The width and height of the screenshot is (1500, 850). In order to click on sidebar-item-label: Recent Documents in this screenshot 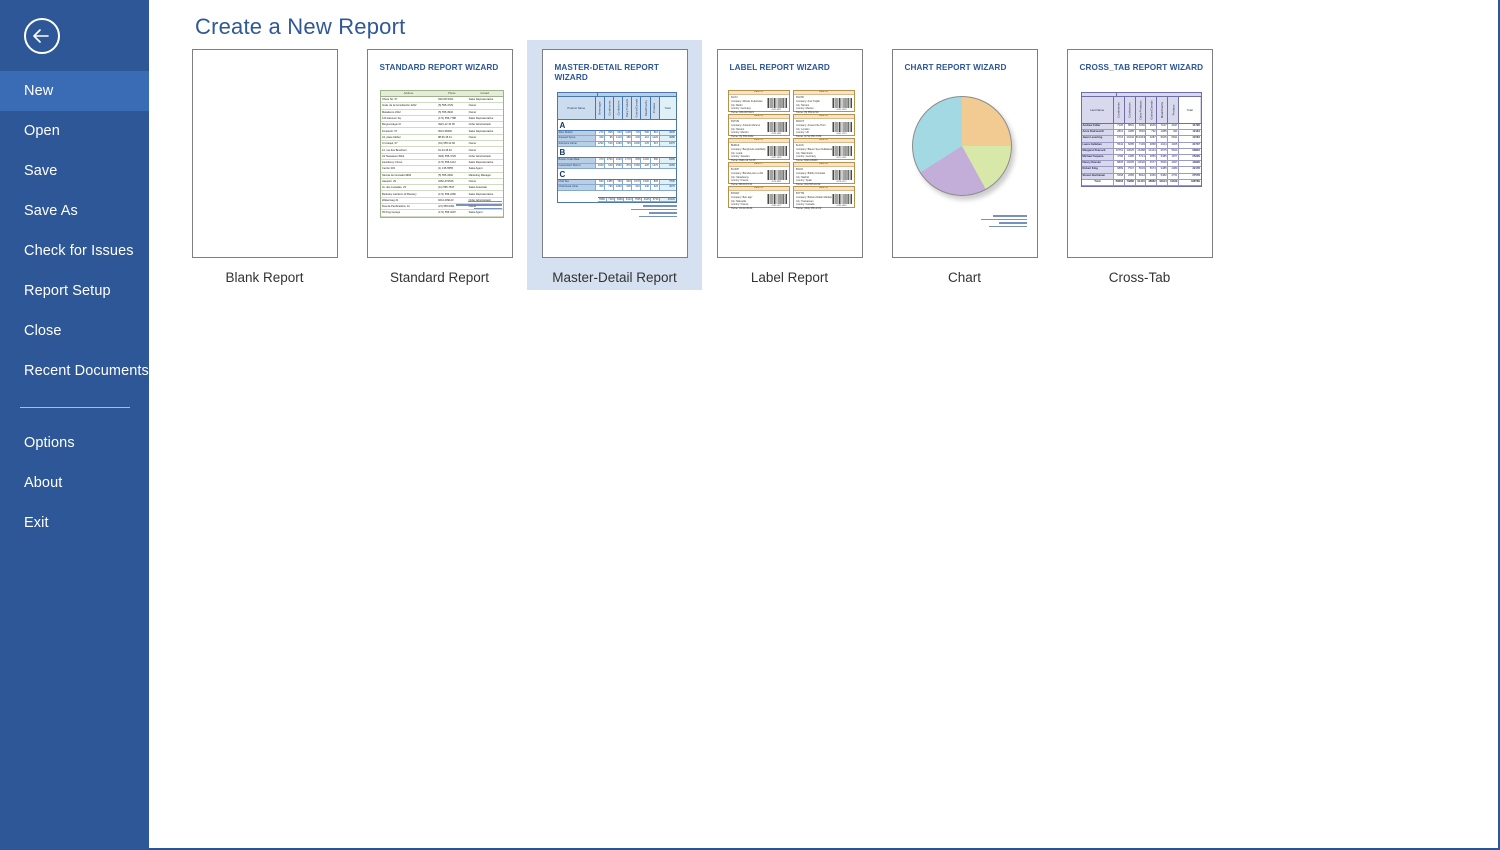, I will do `click(86, 371)`.